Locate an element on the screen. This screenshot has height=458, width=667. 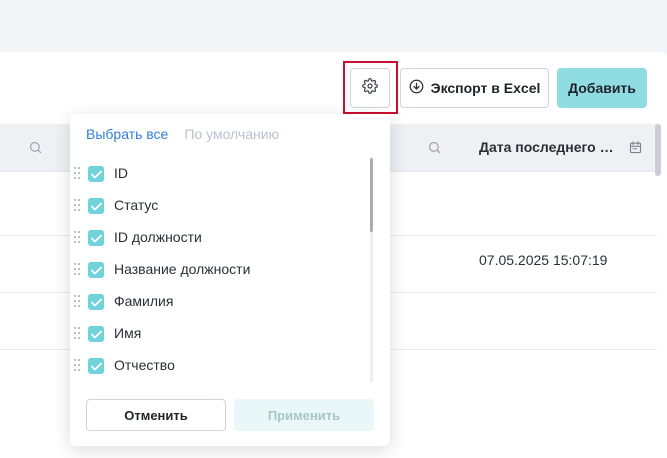
column-label: Имя is located at coordinates (128, 333).